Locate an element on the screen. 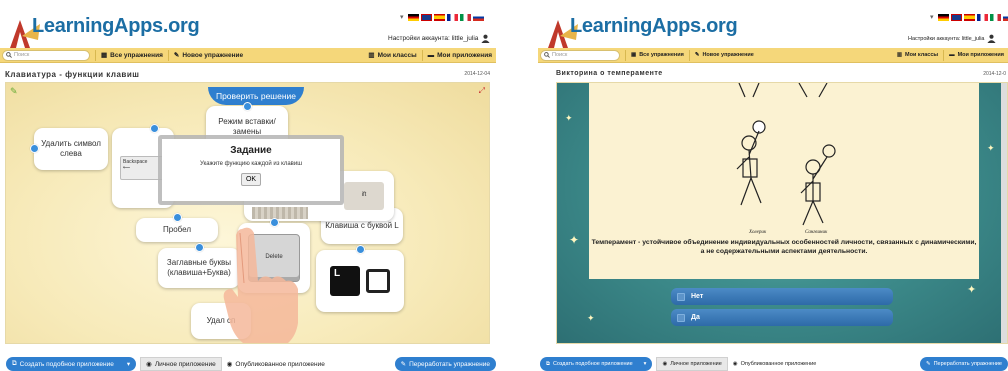 The width and height of the screenshot is (1008, 371). nav-apps-label: Мои приложения is located at coordinates (464, 55).